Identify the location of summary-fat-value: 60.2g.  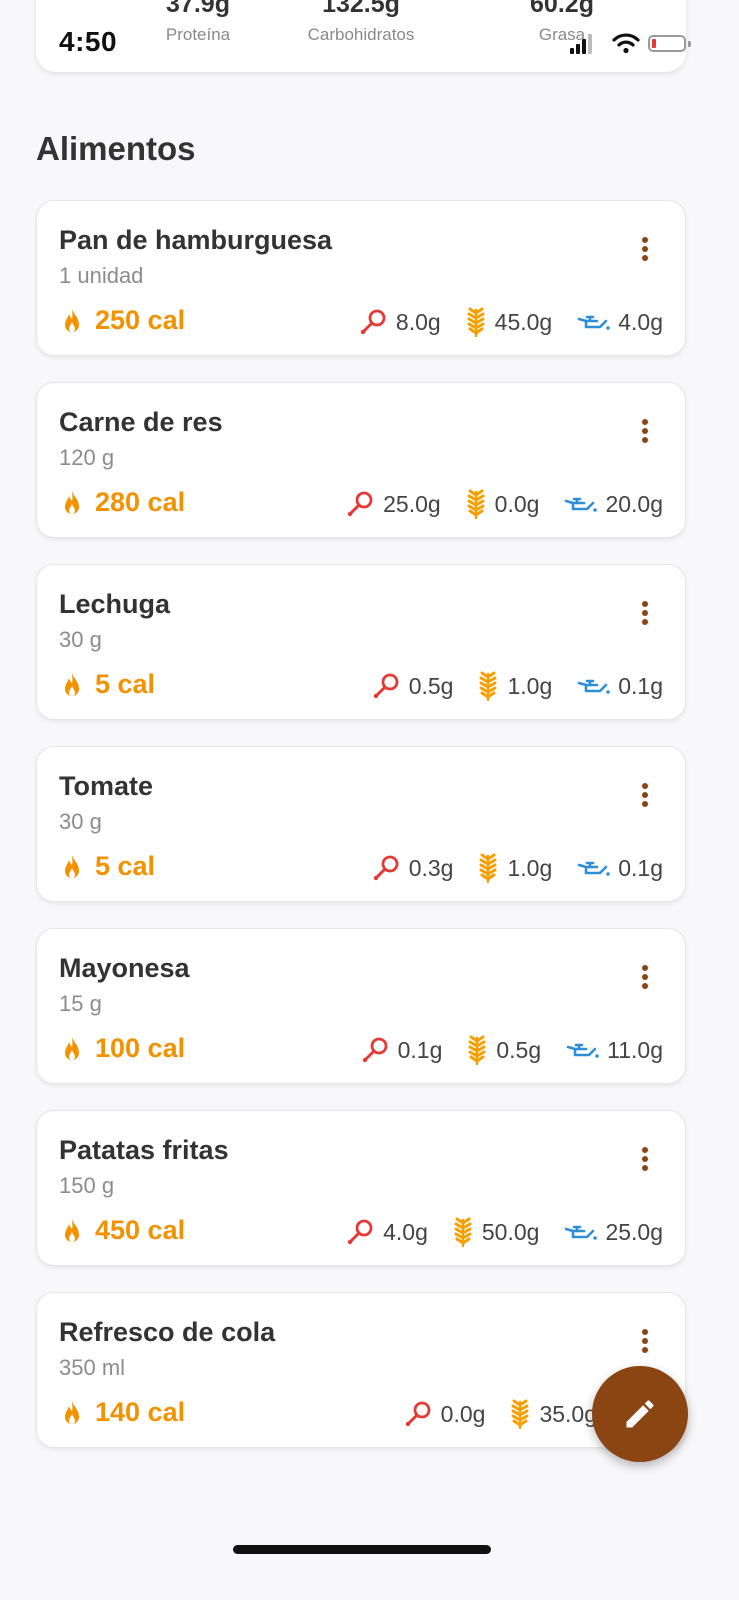
(562, 9).